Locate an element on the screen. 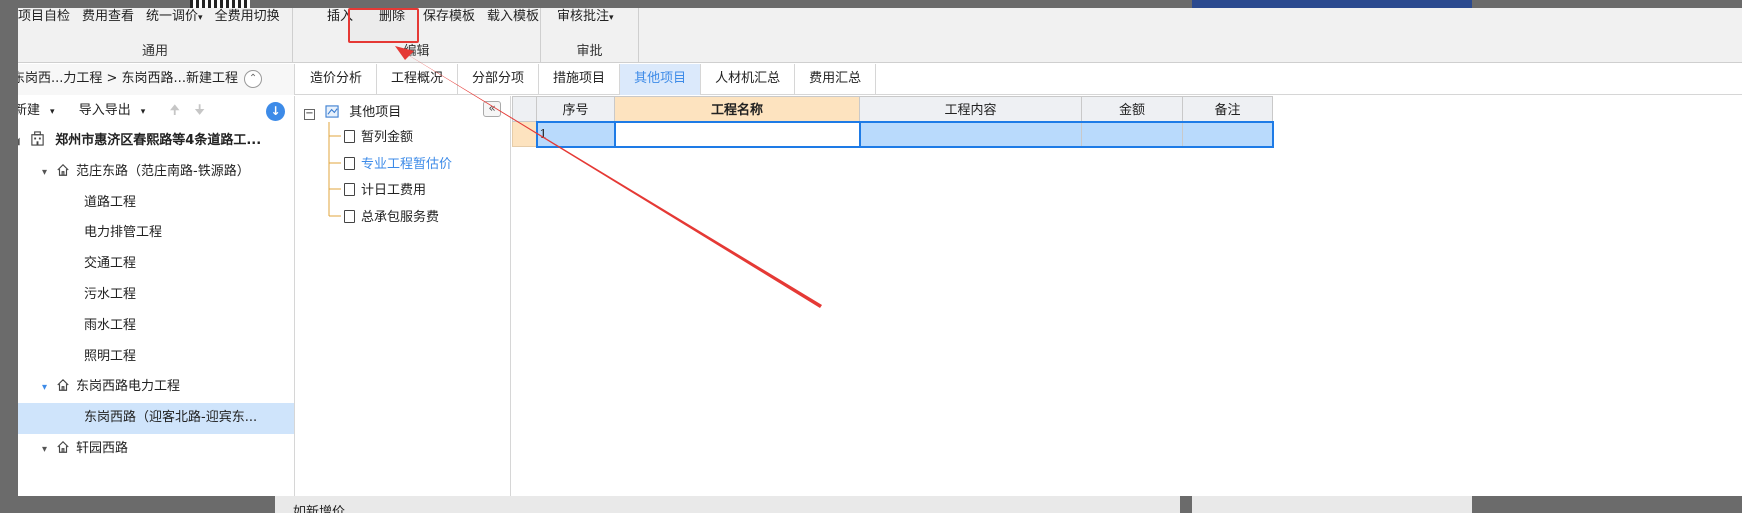  tree-toolbar: 新建 ▾ 导入导出 ▾ 🠉 🠋 ↓ is located at coordinates (156, 111).